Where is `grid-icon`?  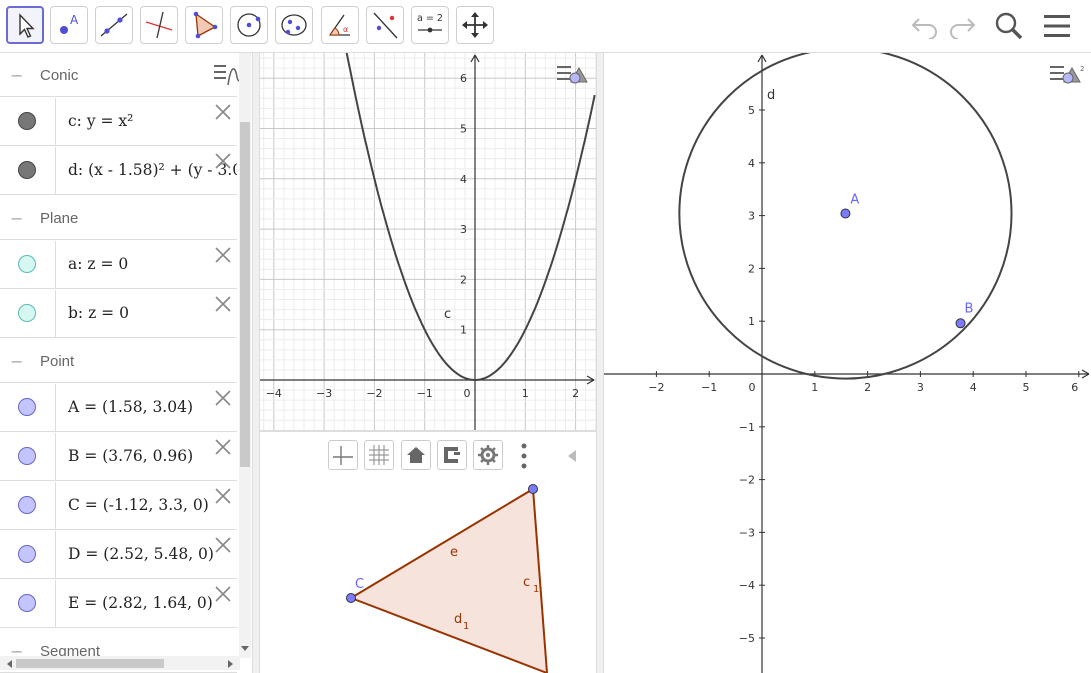
grid-icon is located at coordinates (379, 455).